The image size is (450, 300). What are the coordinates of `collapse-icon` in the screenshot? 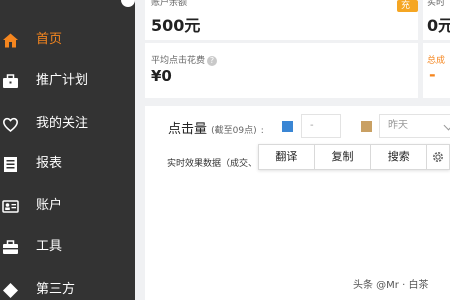 It's located at (128, 3).